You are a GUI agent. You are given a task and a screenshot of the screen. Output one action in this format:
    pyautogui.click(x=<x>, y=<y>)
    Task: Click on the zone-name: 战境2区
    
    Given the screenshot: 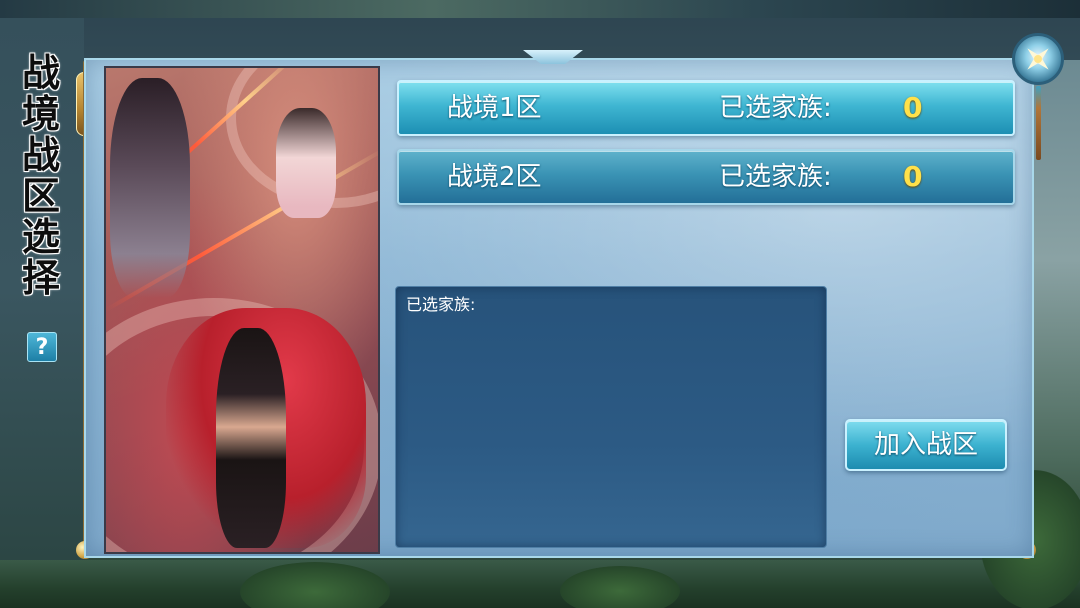 What is the action you would take?
    pyautogui.click(x=494, y=177)
    